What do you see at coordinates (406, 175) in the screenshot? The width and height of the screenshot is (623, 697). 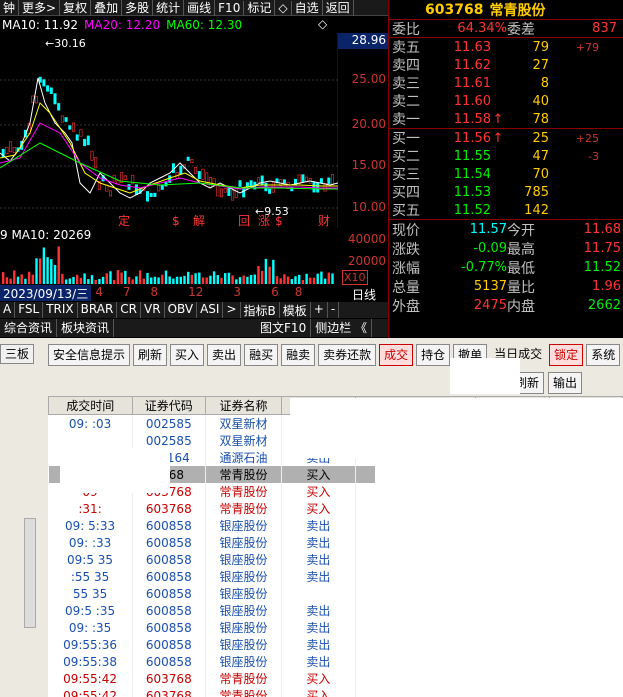 I see `book-label: 买三` at bounding box center [406, 175].